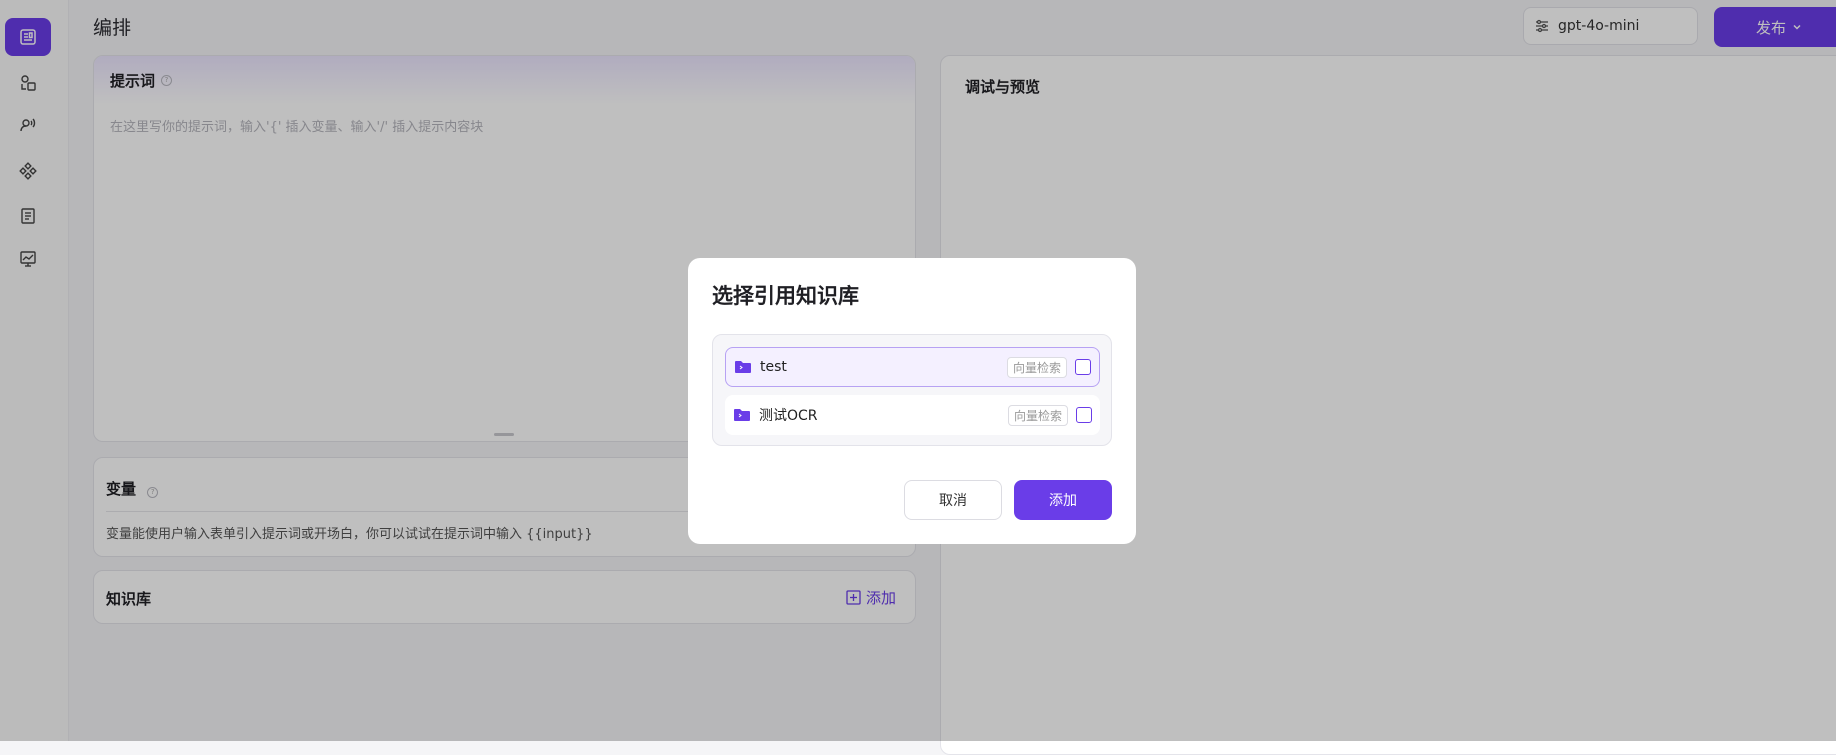 This screenshot has width=1836, height=755. I want to click on add-button: 添加, so click(1063, 500).